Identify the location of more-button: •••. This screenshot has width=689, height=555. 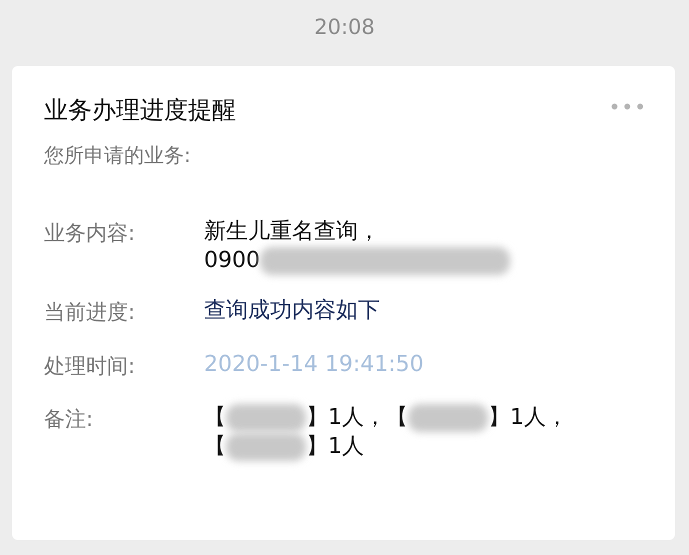
(627, 107).